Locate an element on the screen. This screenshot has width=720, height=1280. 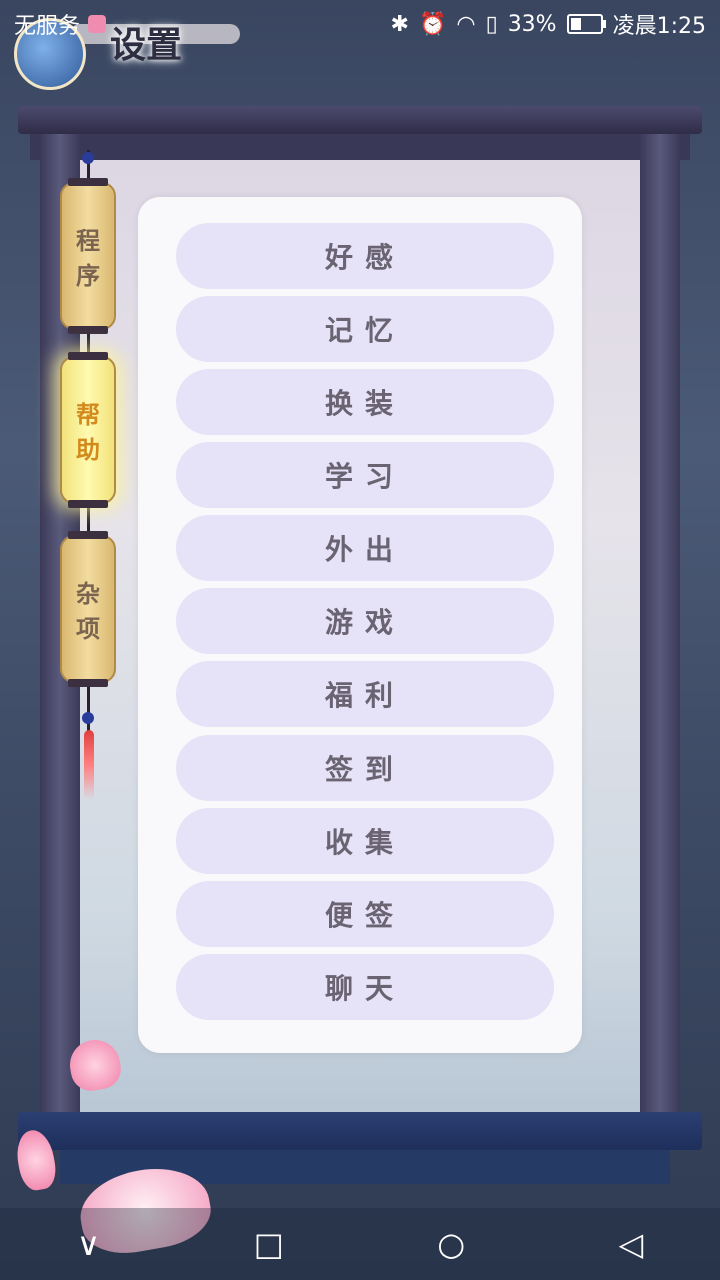
menu-item-notes: 便签 is located at coordinates (365, 914).